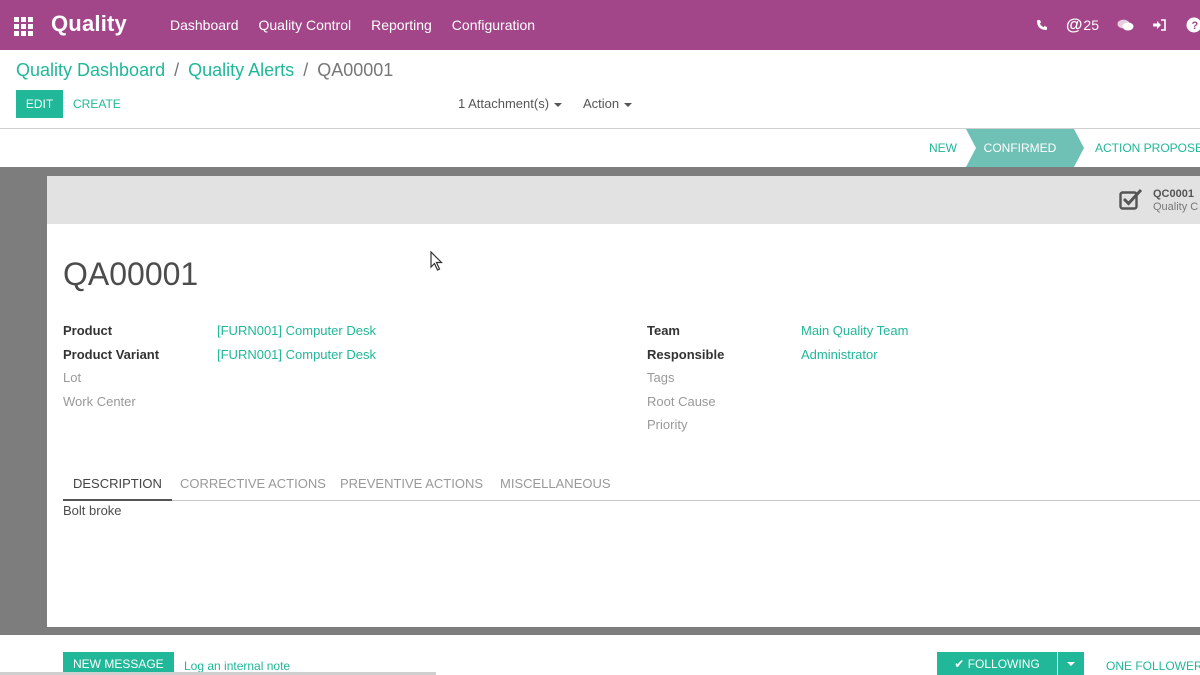 Image resolution: width=1200 pixels, height=675 pixels. What do you see at coordinates (959, 663) in the screenshot?
I see `check-icon: ✔` at bounding box center [959, 663].